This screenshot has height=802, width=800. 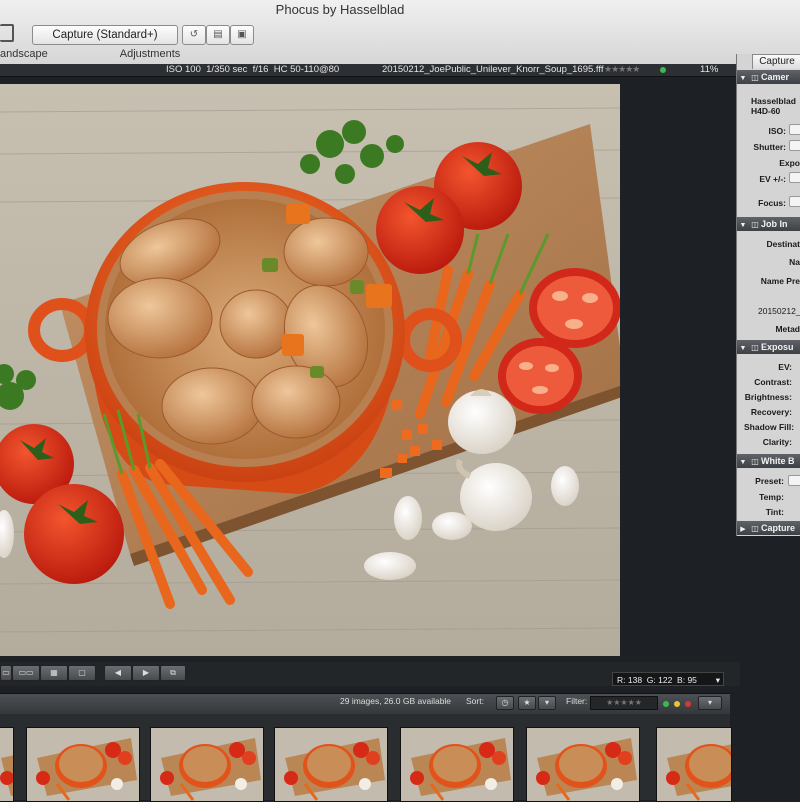 I want to click on grid-view-button: ▦, so click(x=54, y=673).